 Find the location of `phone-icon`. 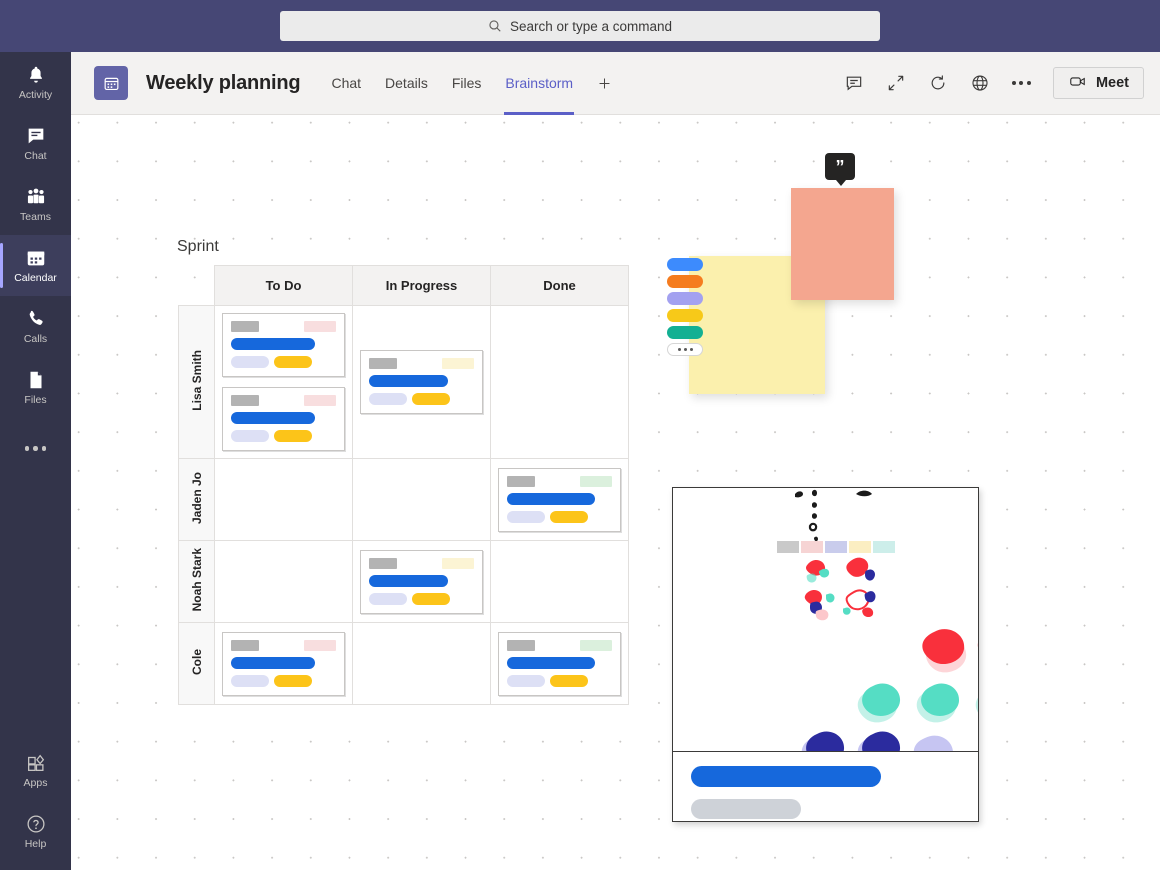

phone-icon is located at coordinates (36, 319).